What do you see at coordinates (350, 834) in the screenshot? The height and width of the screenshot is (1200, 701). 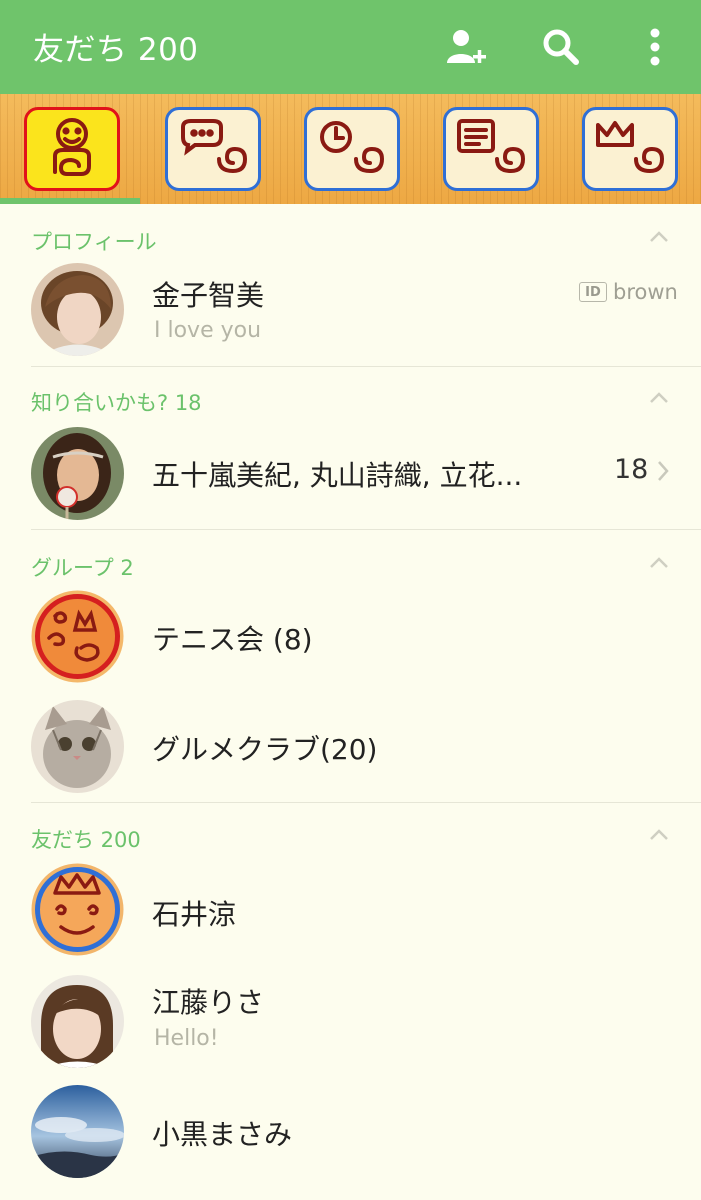 I see `section-header-friends: 友だち 200` at bounding box center [350, 834].